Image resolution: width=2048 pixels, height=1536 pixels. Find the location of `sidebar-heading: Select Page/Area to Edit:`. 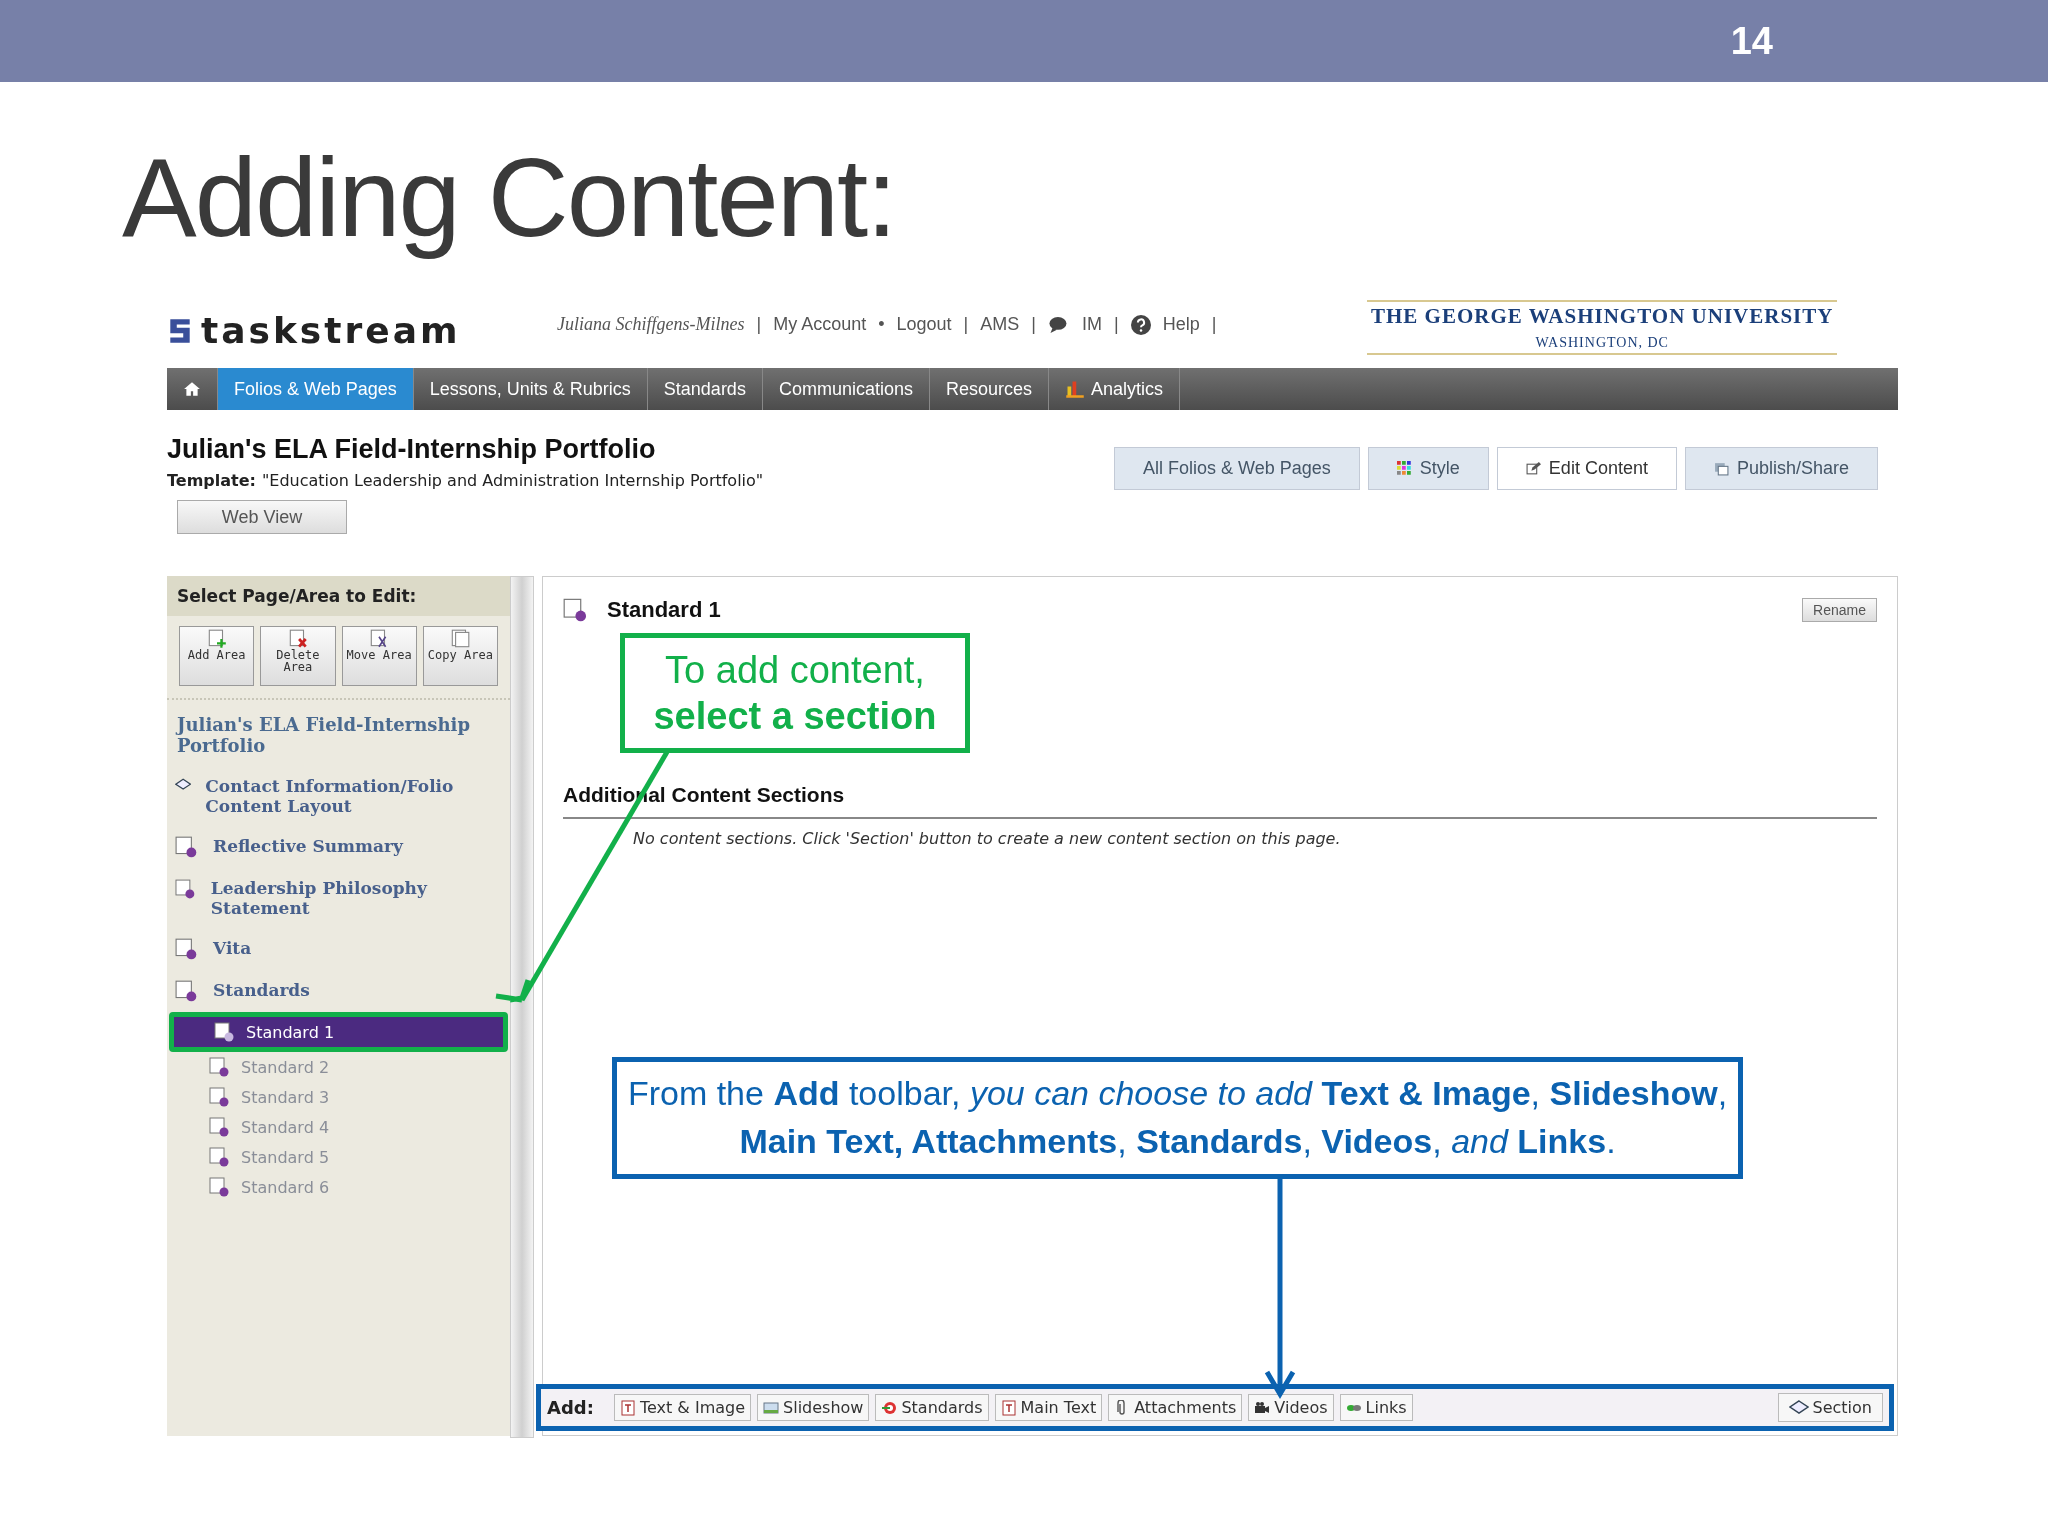

sidebar-heading: Select Page/Area to Edit: is located at coordinates (338, 596).